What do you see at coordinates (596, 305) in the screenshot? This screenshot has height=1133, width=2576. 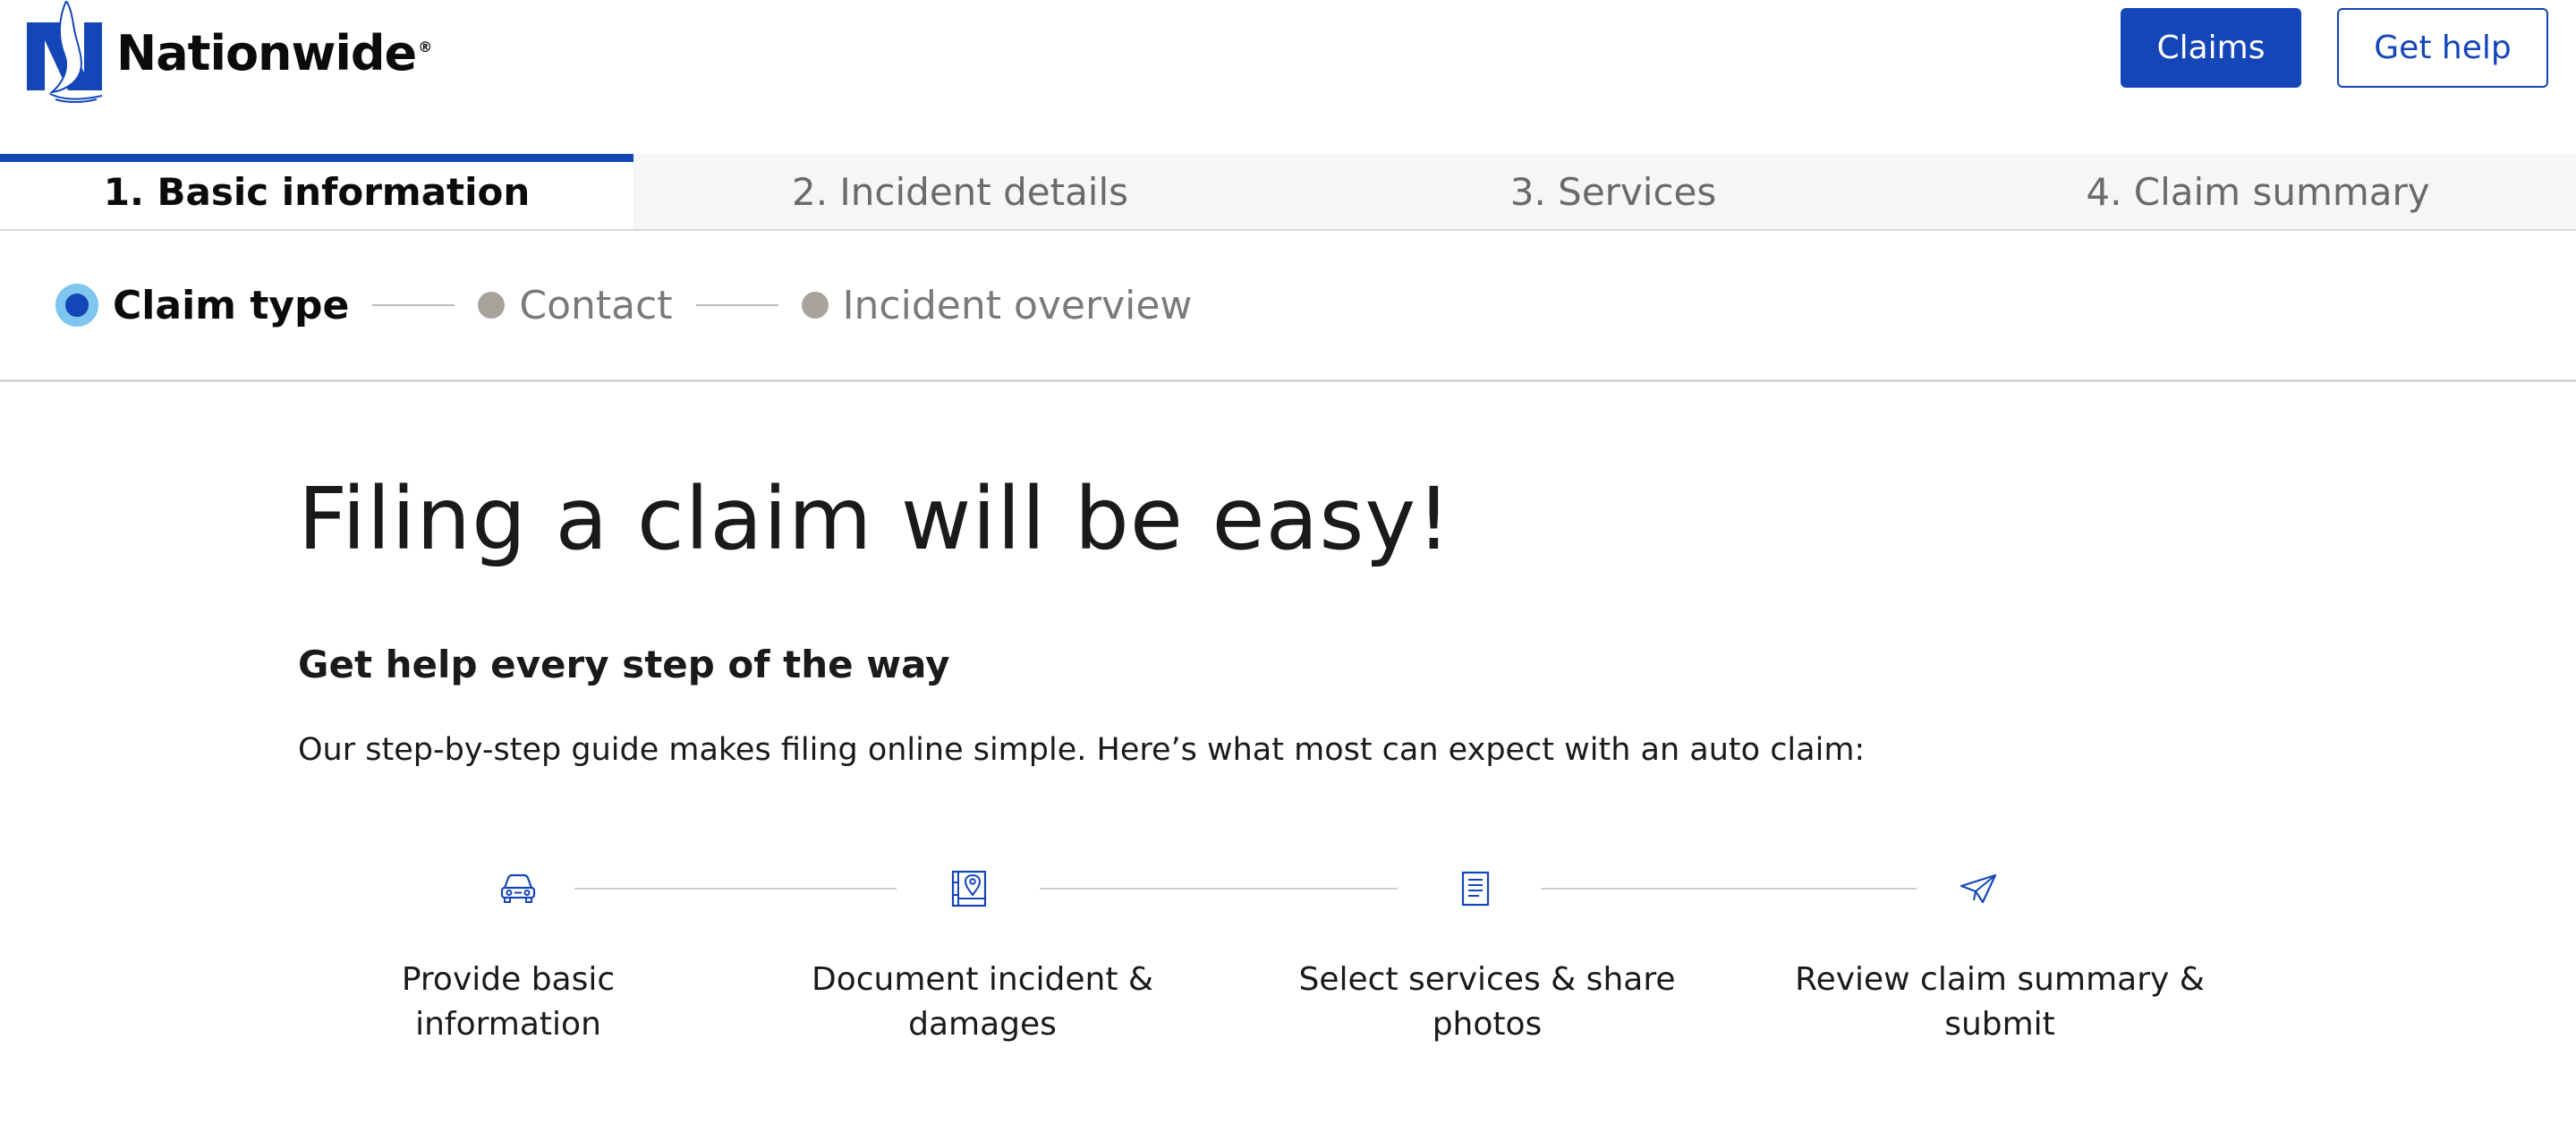 I see `substep-label: Contact` at bounding box center [596, 305].